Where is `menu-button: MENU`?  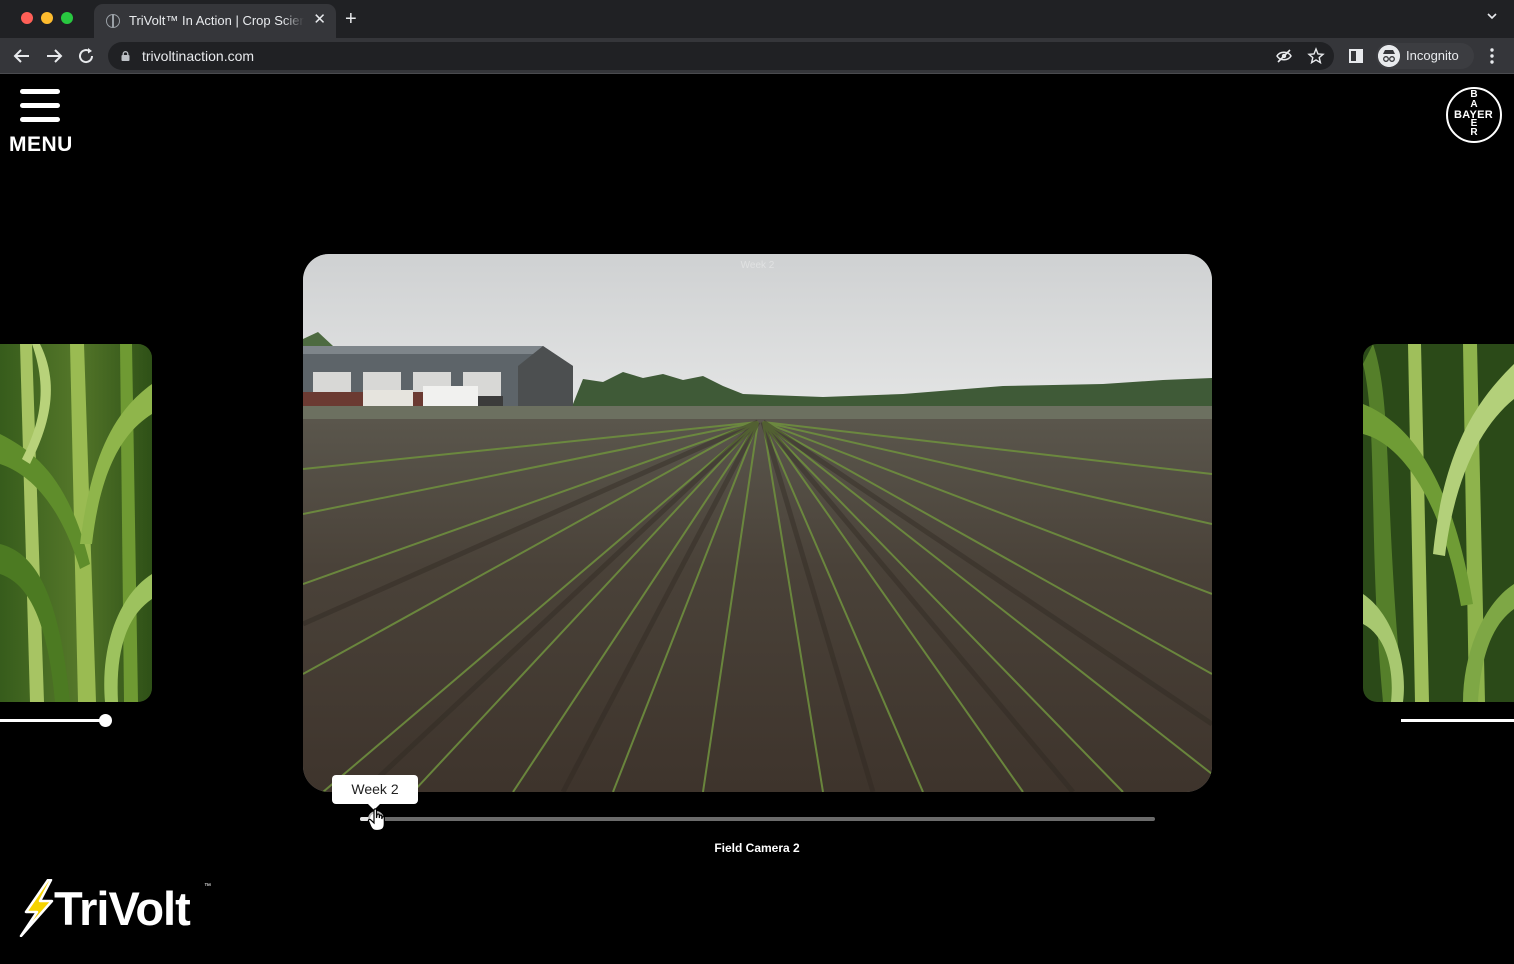
menu-button: MENU is located at coordinates (41, 122).